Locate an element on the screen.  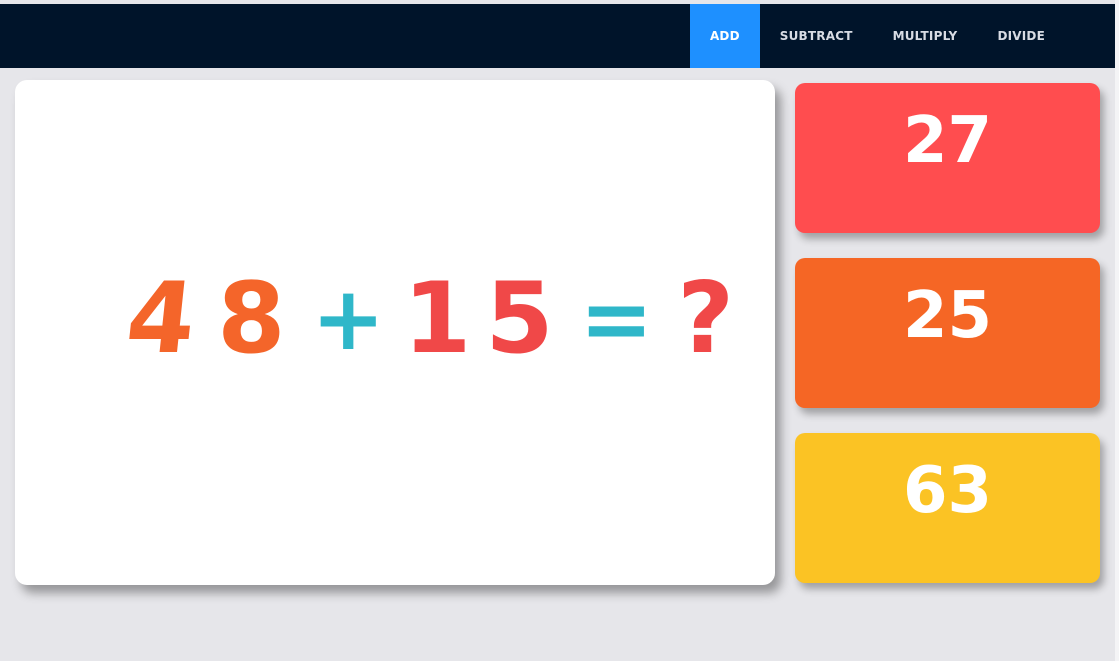
answer-option-3: 63 is located at coordinates (947, 508).